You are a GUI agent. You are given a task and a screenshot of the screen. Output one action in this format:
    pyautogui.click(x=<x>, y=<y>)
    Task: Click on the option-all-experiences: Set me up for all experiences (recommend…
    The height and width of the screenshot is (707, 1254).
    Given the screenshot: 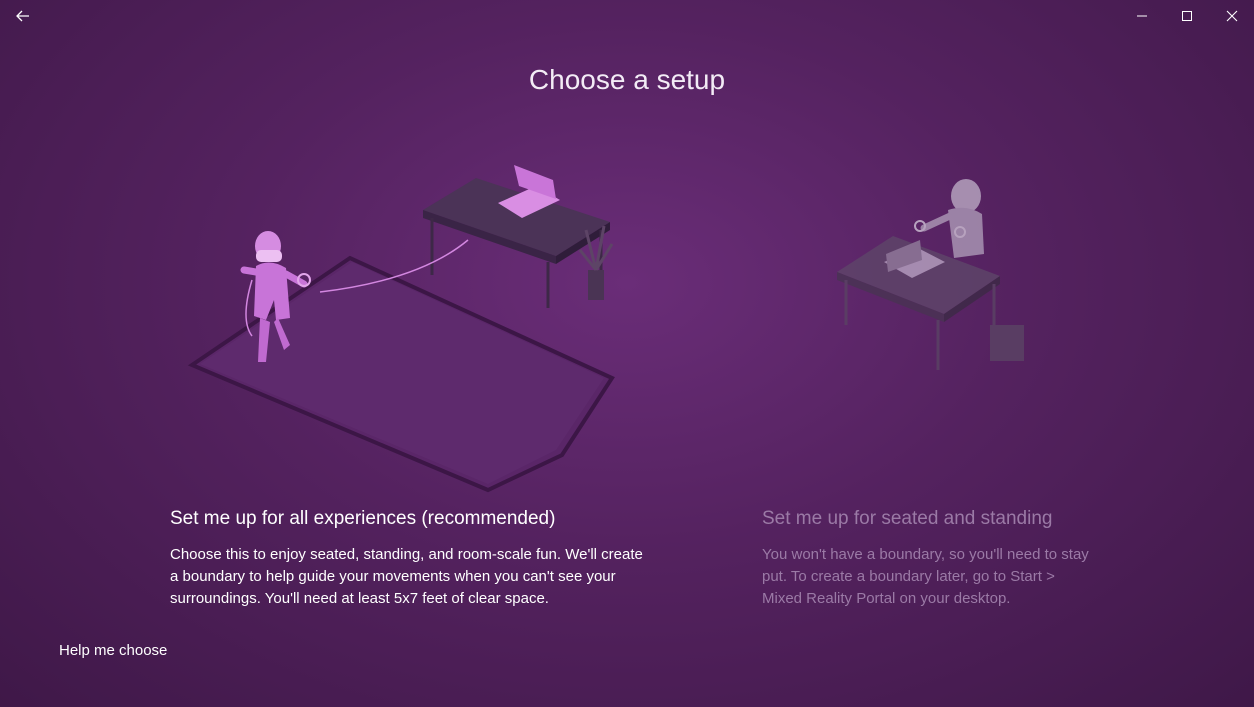 What is the action you would take?
    pyautogui.click(x=410, y=559)
    